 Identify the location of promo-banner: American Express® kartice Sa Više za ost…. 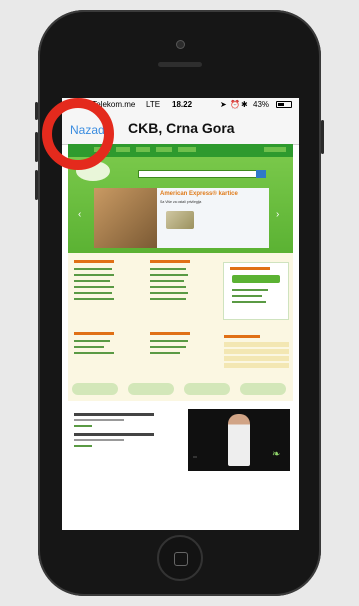
(181, 218).